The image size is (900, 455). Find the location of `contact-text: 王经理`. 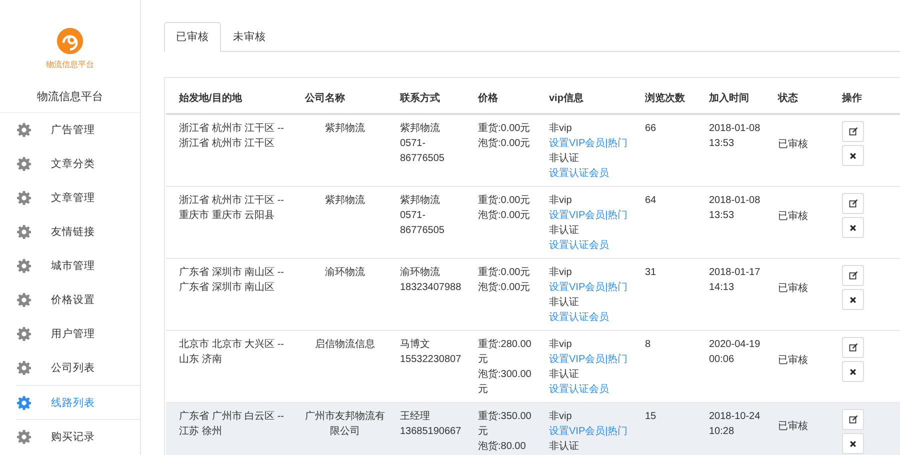

contact-text: 王经理 is located at coordinates (415, 417).